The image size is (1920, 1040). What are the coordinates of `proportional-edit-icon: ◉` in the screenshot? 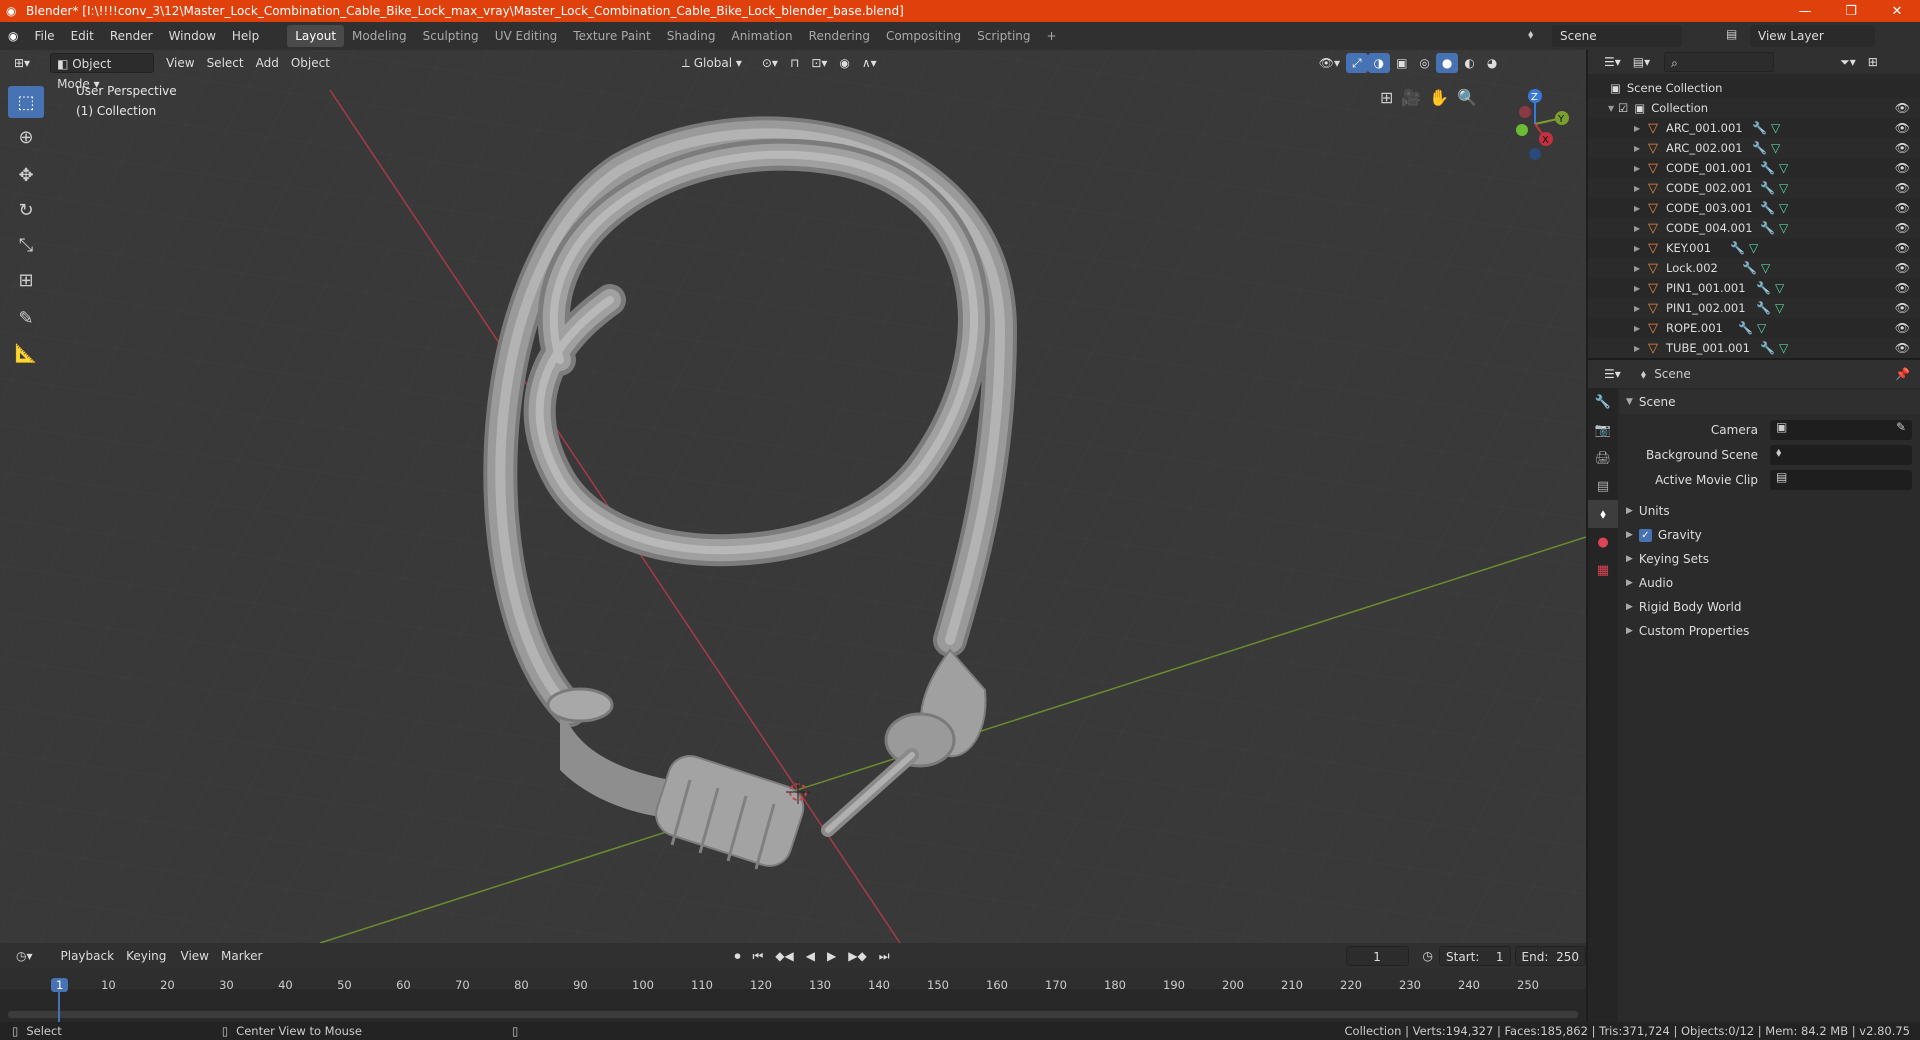 It's located at (844, 63).